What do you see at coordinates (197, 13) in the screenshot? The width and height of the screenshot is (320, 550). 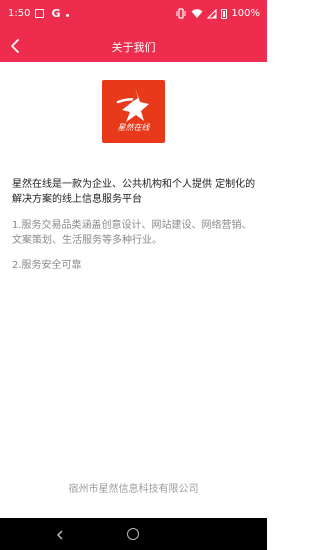 I see `wifi-icon` at bounding box center [197, 13].